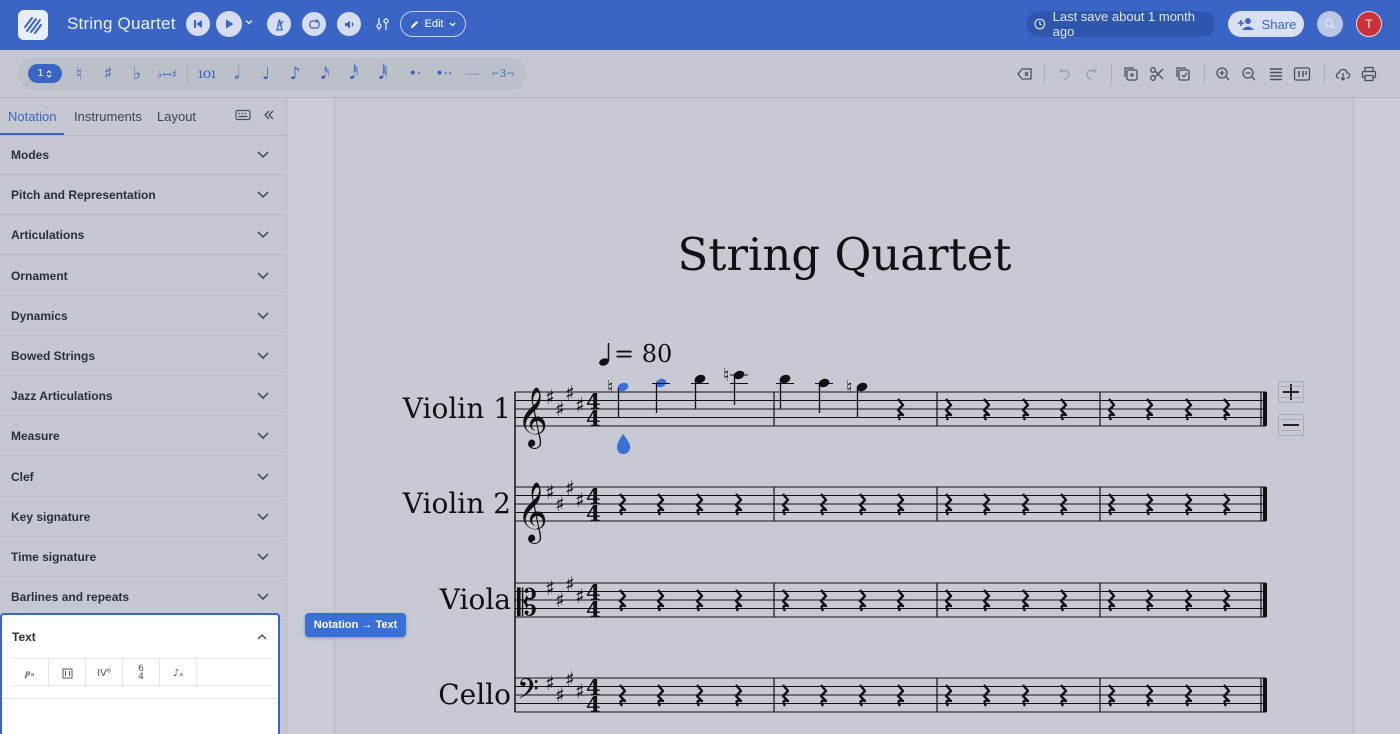 Image resolution: width=1400 pixels, height=734 pixels. I want to click on save-status: Last save about 1 month ago, so click(1120, 24).